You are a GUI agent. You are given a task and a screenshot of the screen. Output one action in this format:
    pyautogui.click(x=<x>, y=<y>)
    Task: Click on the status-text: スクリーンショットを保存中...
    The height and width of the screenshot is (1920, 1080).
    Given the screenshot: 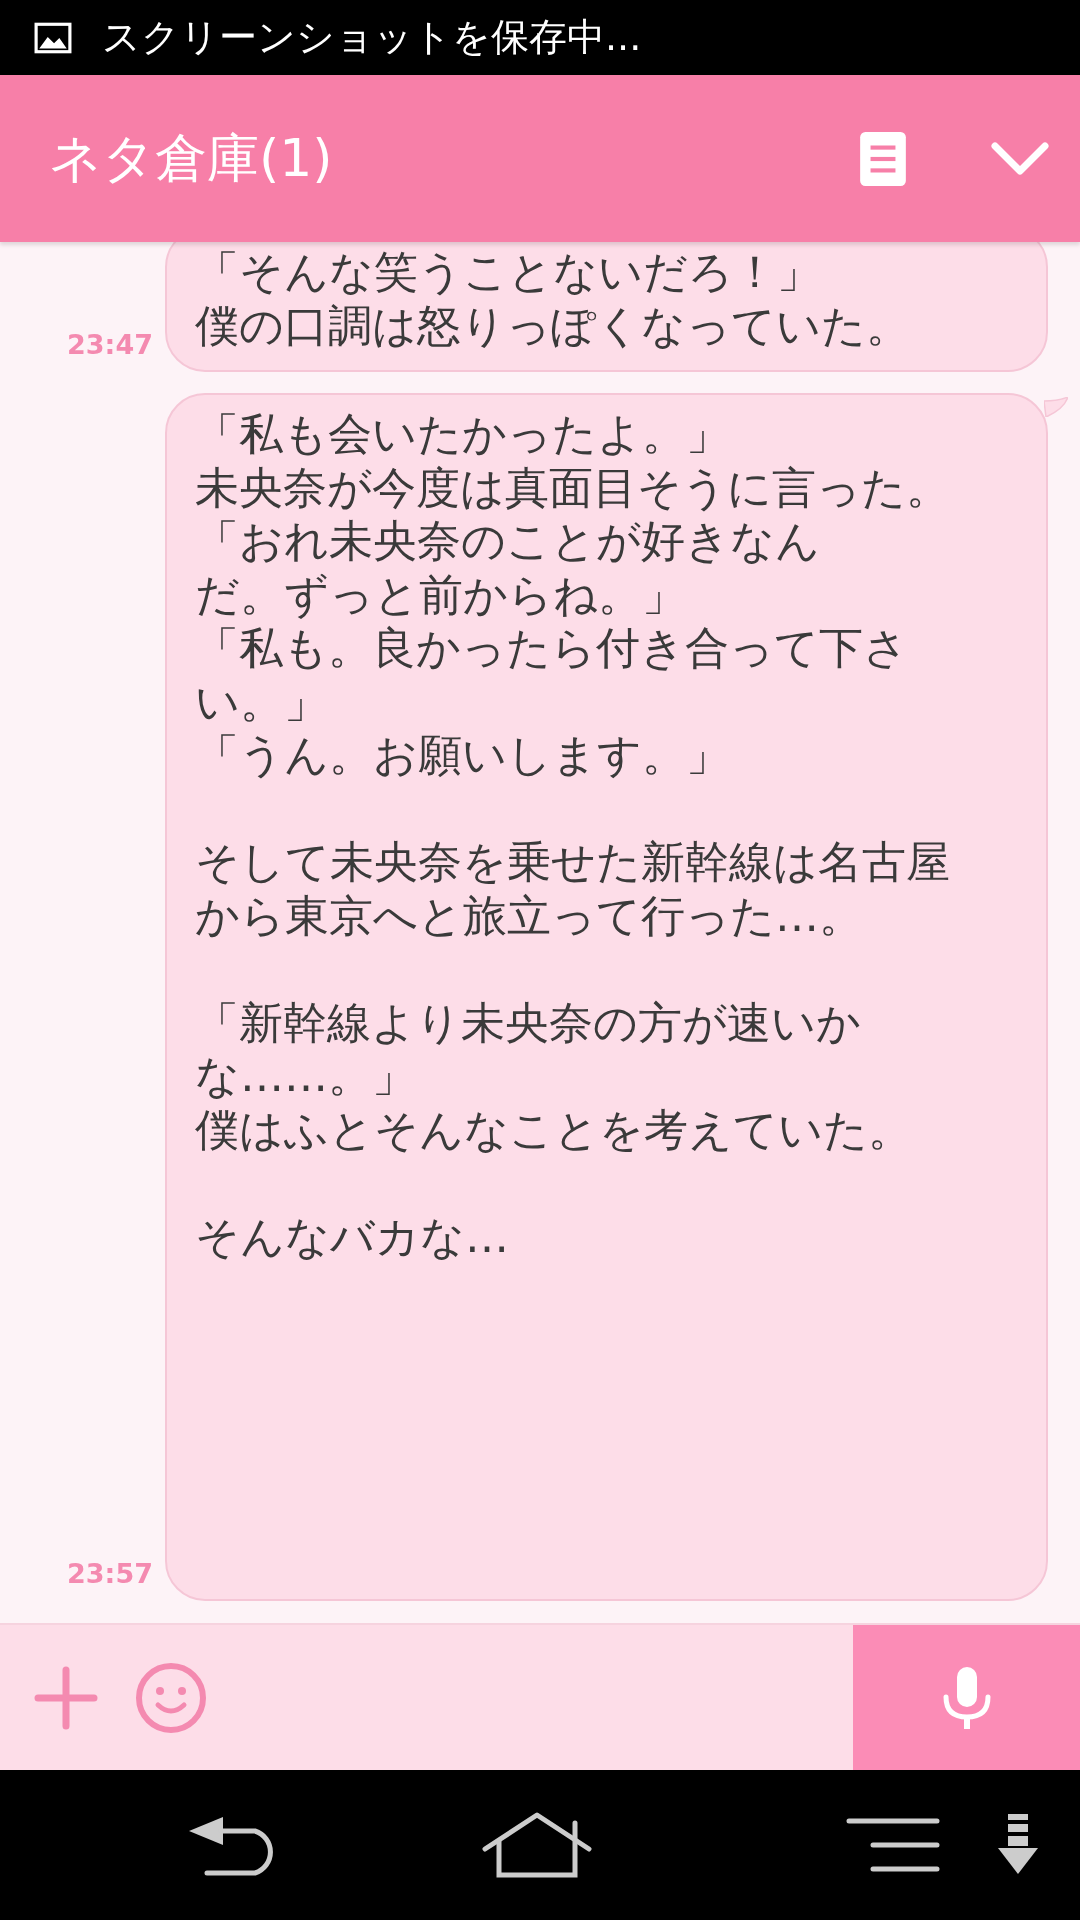 What is the action you would take?
    pyautogui.click(x=372, y=37)
    